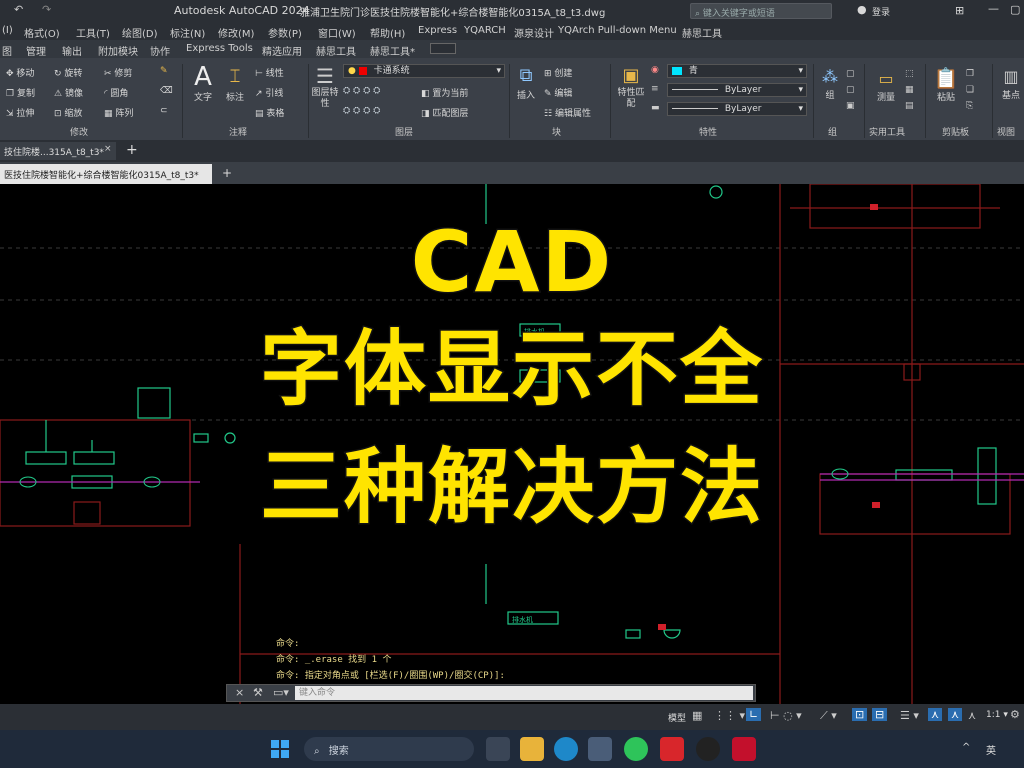 This screenshot has height=768, width=1024. Describe the element at coordinates (444, 112) in the screenshot. I see `match-layer-button: ◨ 匹配图层` at that location.